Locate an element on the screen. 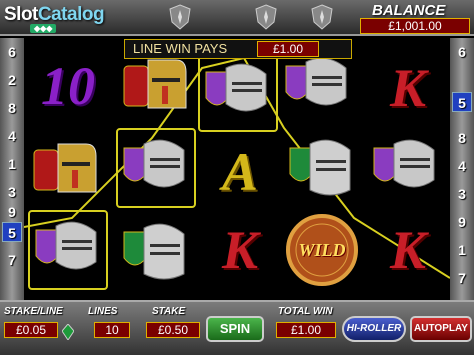 Image resolution: width=474 pixels, height=355 pixels. stake-value: £0.50 is located at coordinates (173, 330).